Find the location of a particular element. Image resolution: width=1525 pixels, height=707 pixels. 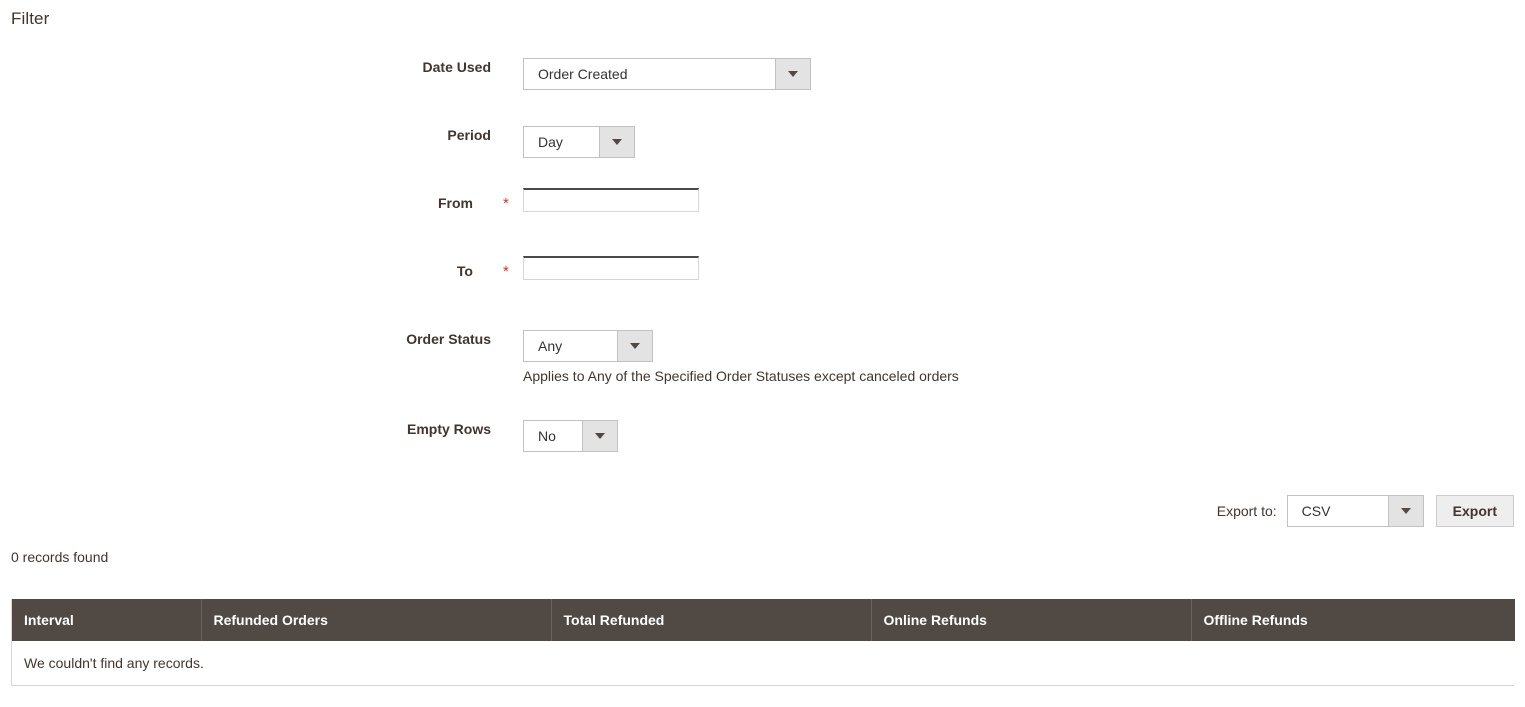

export-to-label: Export to: is located at coordinates (1246, 511).